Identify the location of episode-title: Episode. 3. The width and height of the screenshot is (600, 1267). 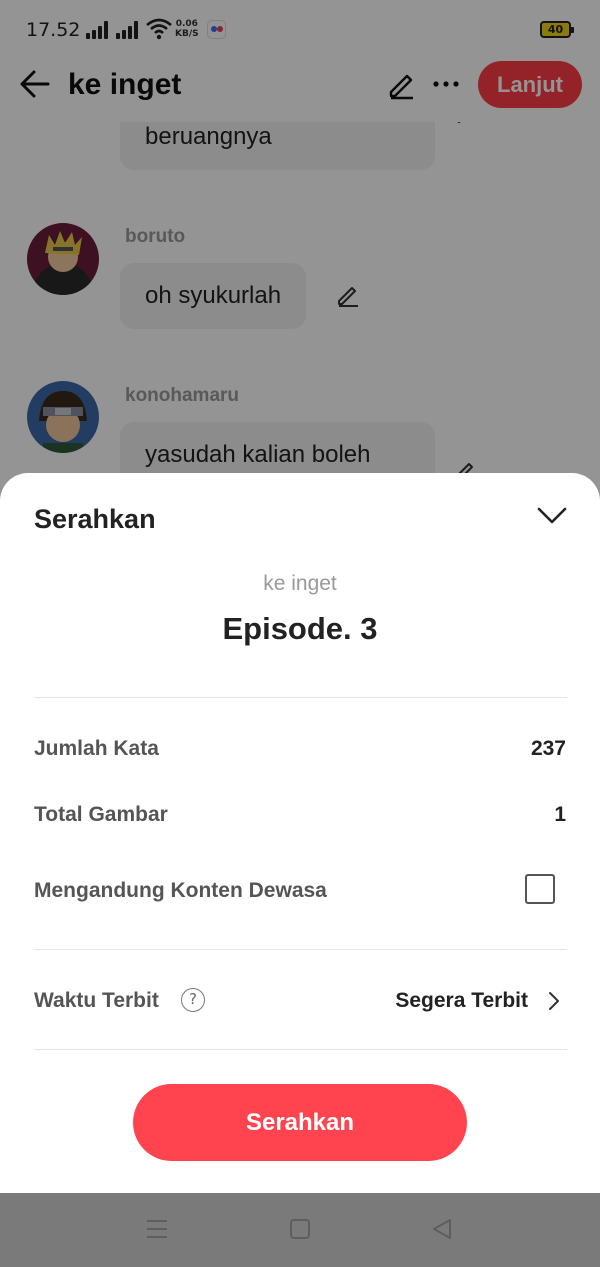
(300, 628).